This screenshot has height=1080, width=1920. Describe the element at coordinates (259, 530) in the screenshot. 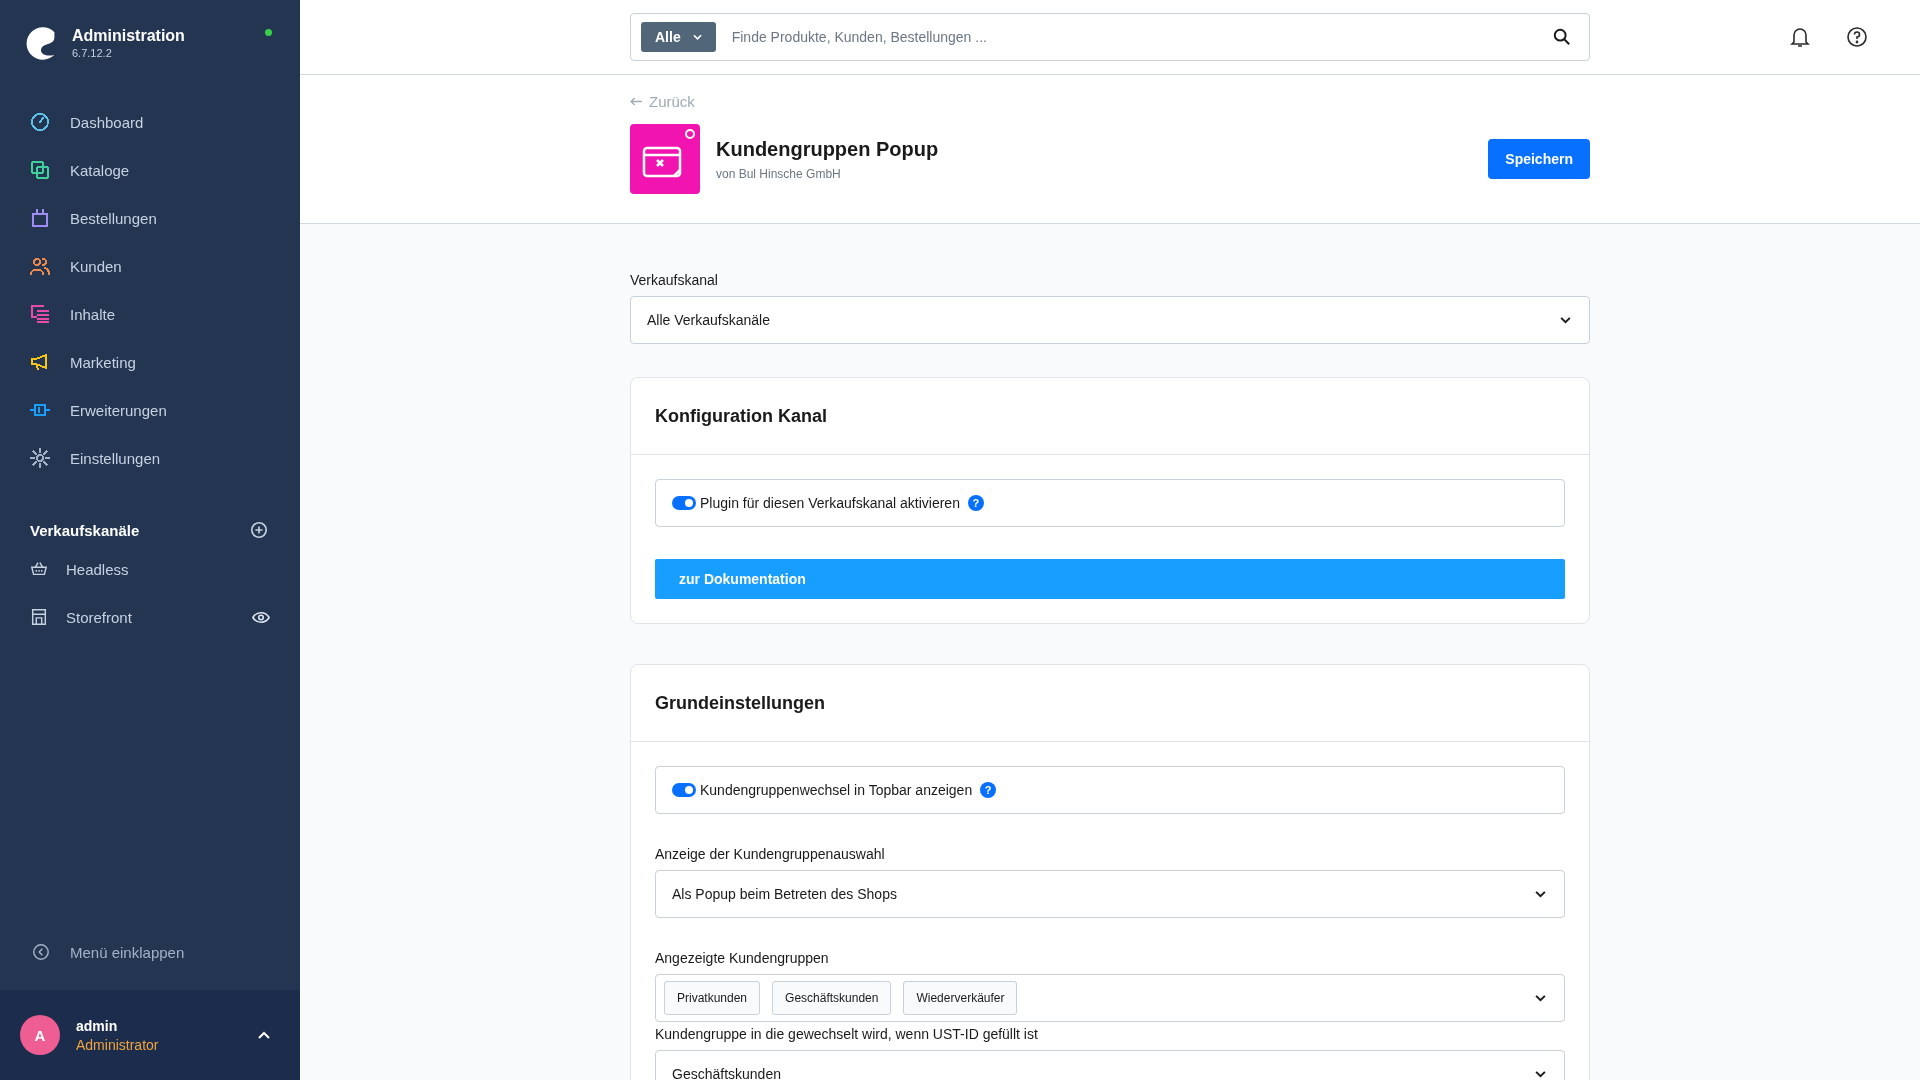

I see `add-icon` at that location.